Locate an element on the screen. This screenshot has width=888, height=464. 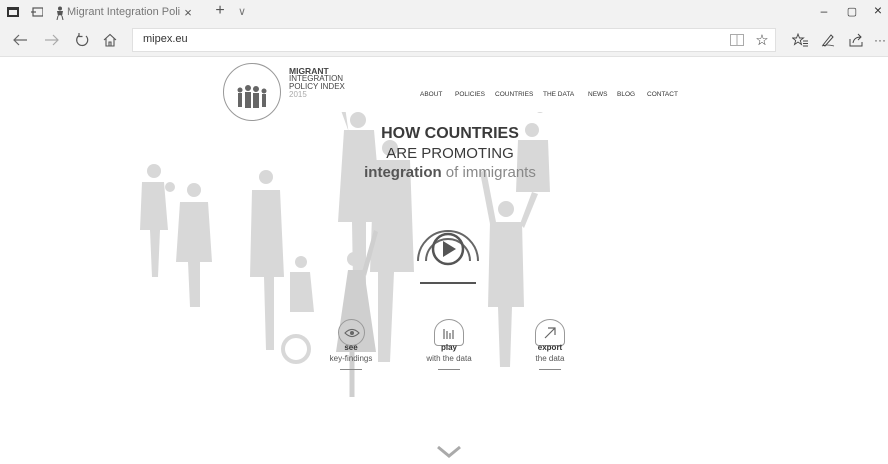
play-video-button is located at coordinates (448, 249).